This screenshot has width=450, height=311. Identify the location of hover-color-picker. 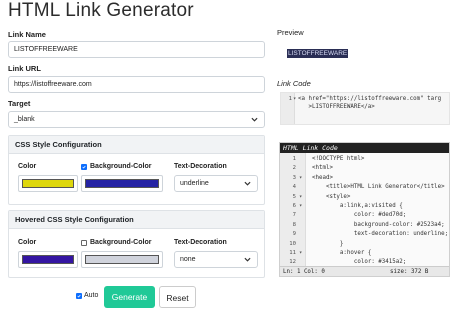
(48, 259).